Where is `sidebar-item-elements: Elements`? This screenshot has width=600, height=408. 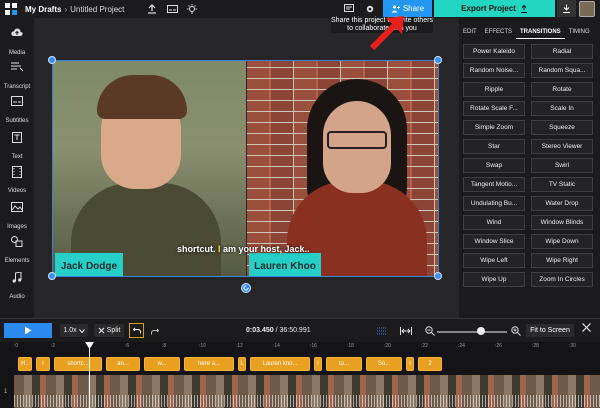 sidebar-item-elements: Elements is located at coordinates (17, 249).